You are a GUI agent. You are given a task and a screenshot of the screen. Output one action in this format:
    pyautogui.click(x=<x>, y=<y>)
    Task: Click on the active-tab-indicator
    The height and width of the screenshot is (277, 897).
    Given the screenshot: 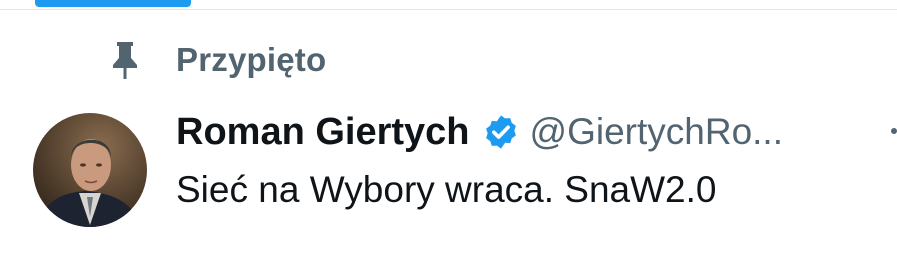 What is the action you would take?
    pyautogui.click(x=113, y=3)
    